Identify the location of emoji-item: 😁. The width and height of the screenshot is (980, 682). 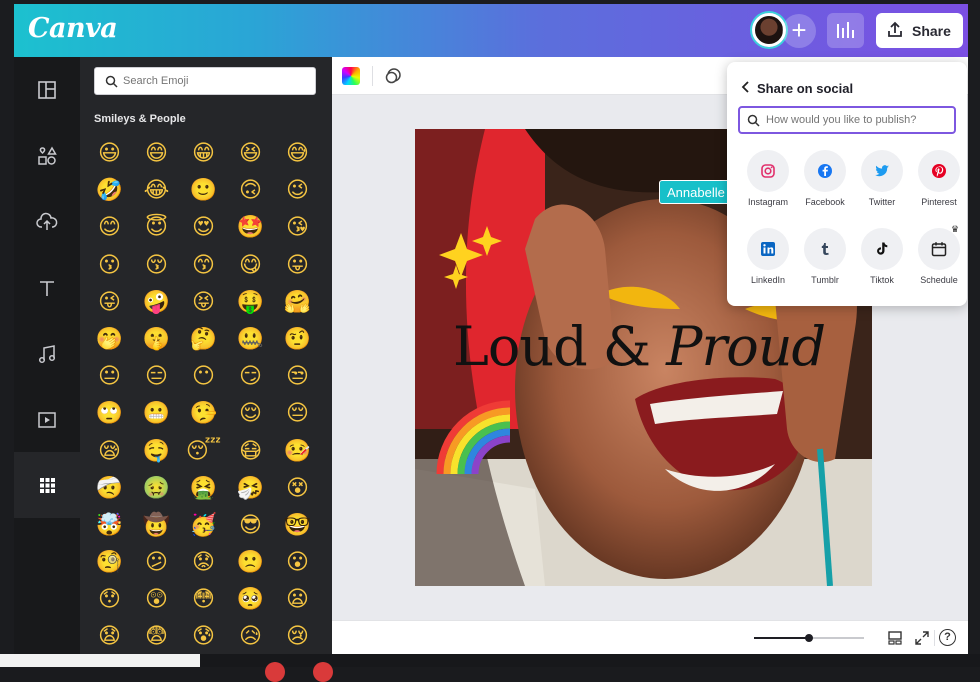
(203, 153).